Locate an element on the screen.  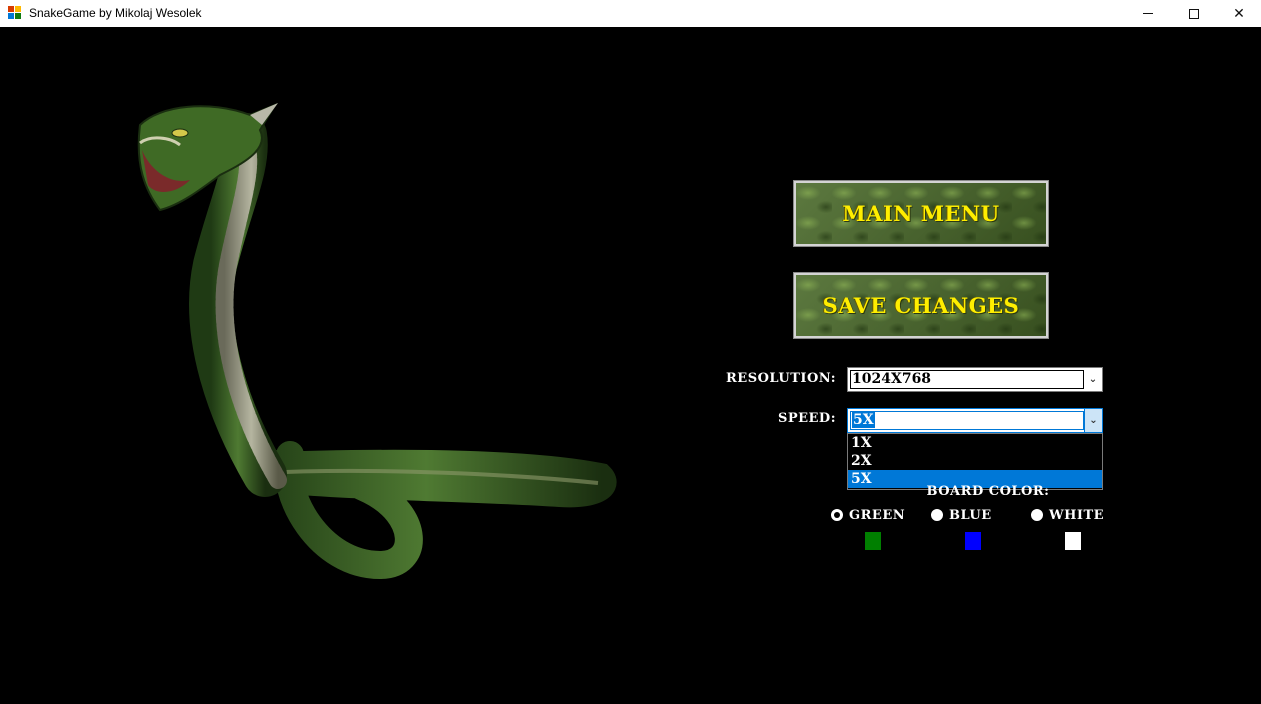
resolution-value: 1024X768 is located at coordinates (967, 379).